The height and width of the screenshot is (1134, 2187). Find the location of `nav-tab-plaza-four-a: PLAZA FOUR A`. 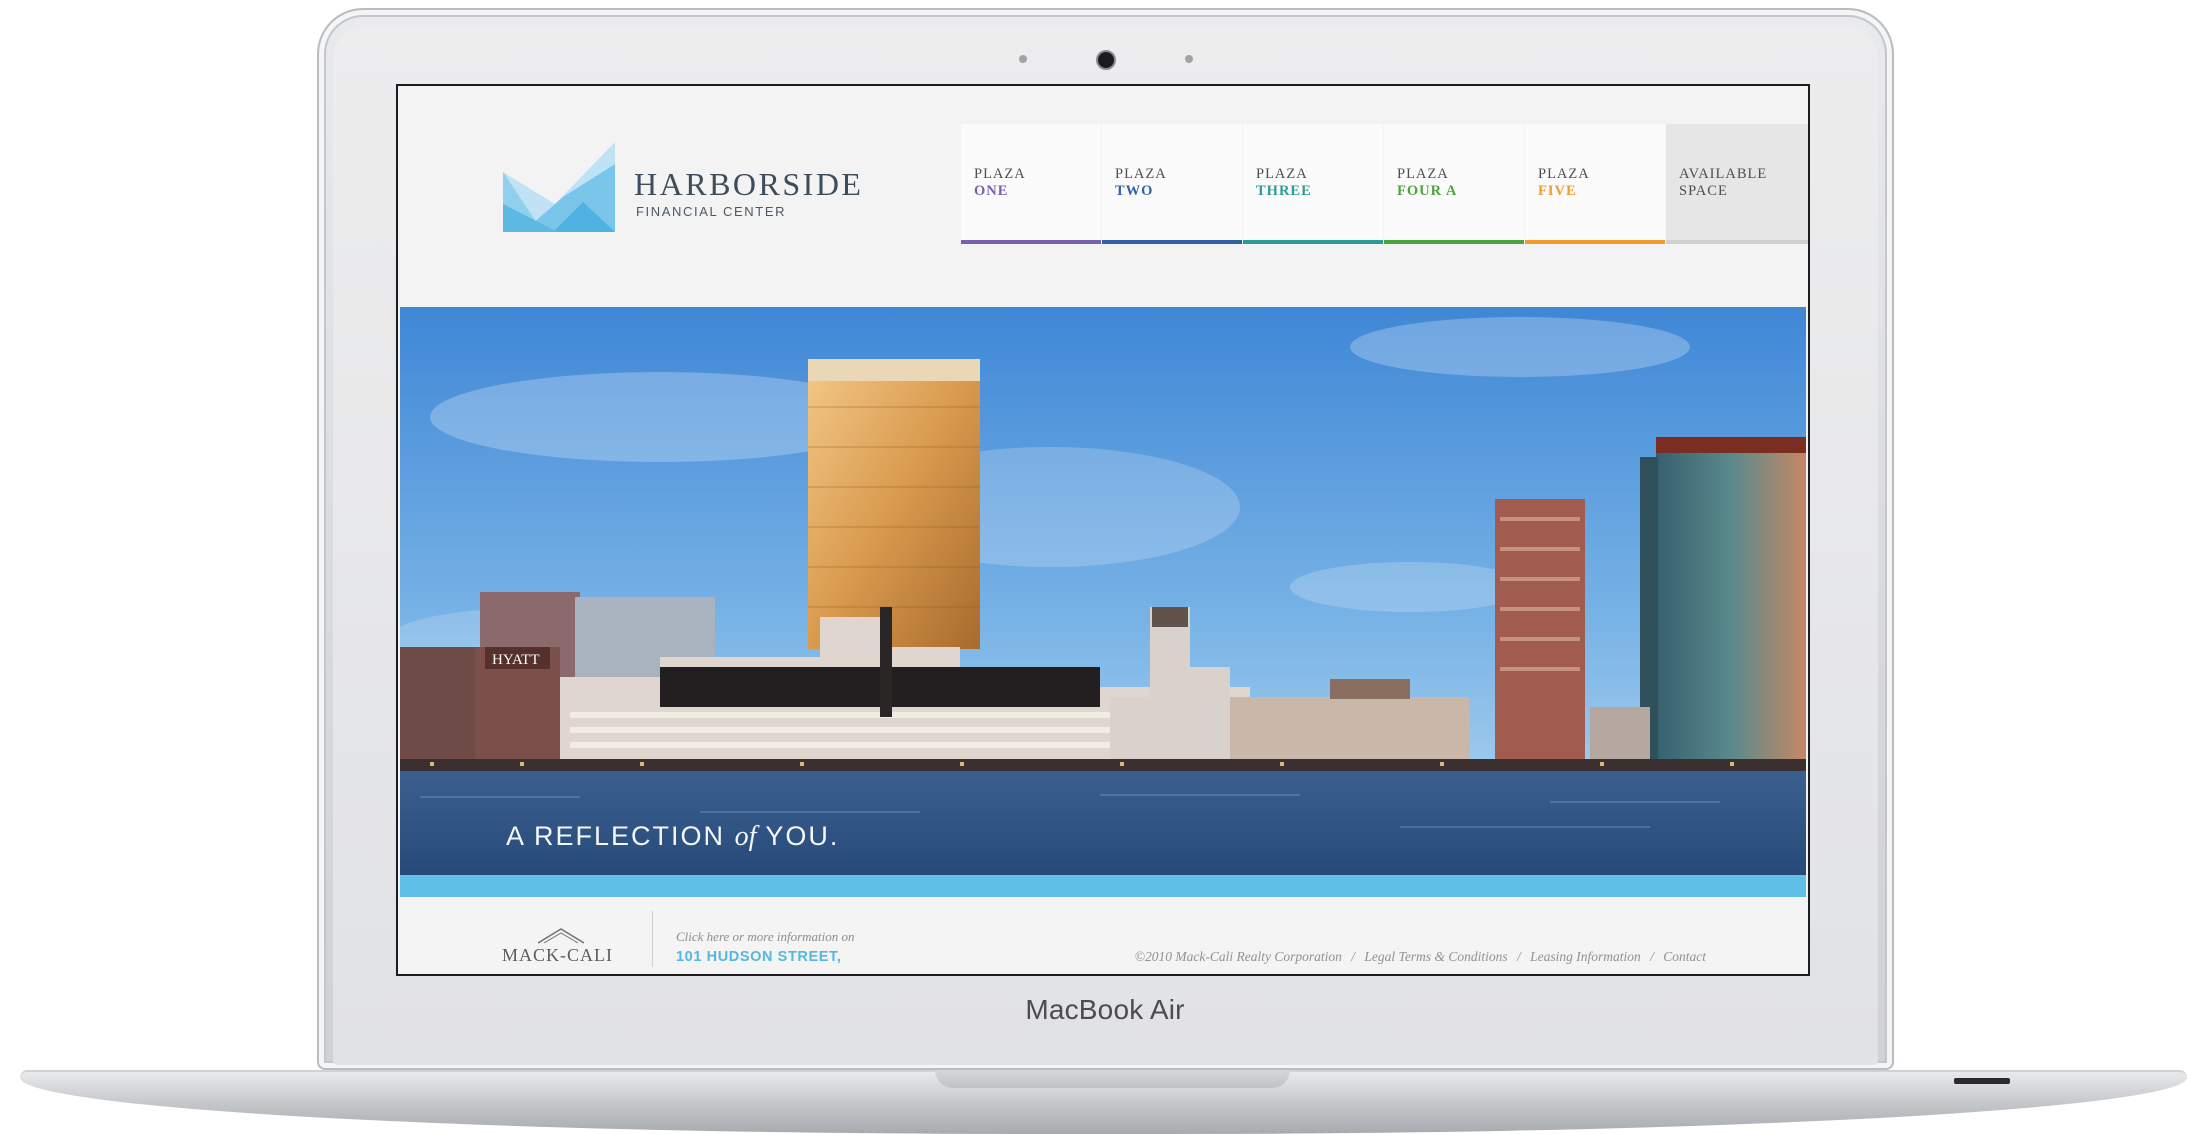

nav-tab-plaza-four-a: PLAZA FOUR A is located at coordinates (1454, 184).